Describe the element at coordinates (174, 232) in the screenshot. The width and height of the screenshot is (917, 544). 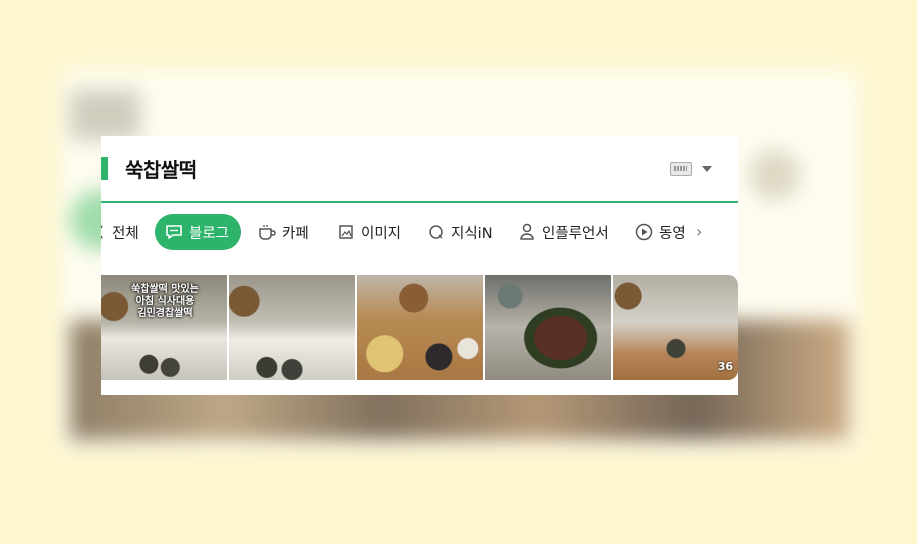
I see `blog-icon` at that location.